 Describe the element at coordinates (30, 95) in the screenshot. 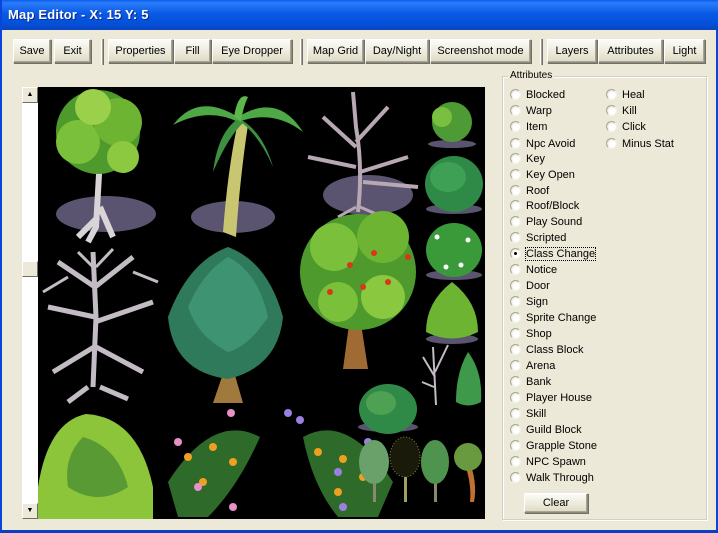

I see `scroll-up-button: ▲` at that location.